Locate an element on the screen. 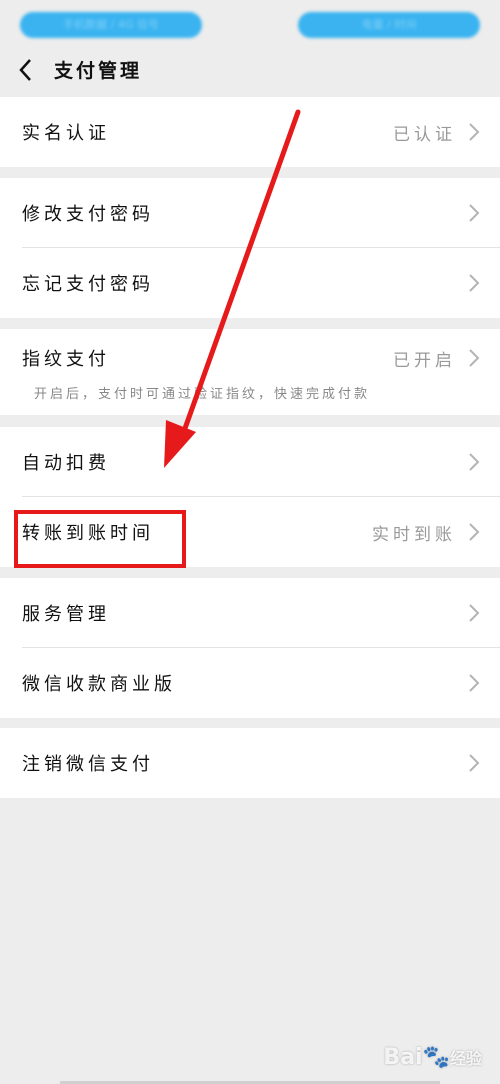 The image size is (500, 1084). watermark-logo: Bai🐾经验 is located at coordinates (432, 1057).